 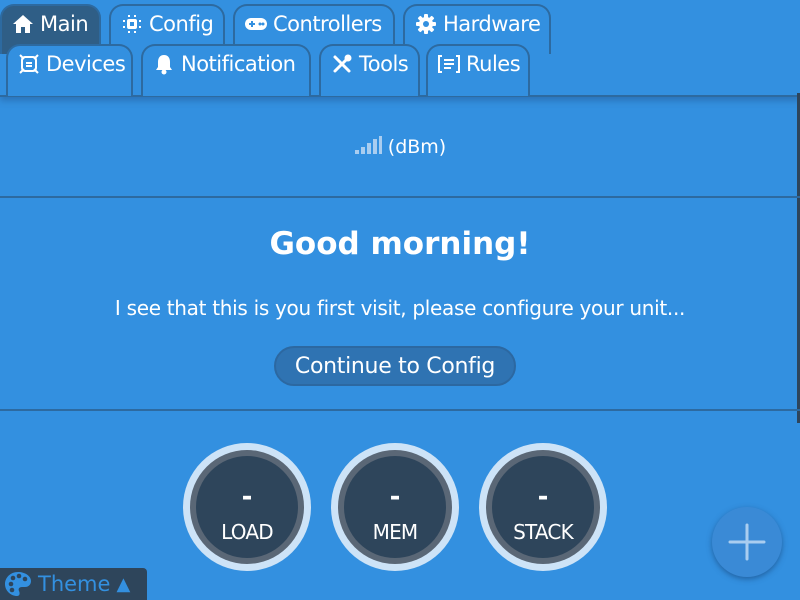 I want to click on signal-strength: (dBm), so click(x=400, y=147).